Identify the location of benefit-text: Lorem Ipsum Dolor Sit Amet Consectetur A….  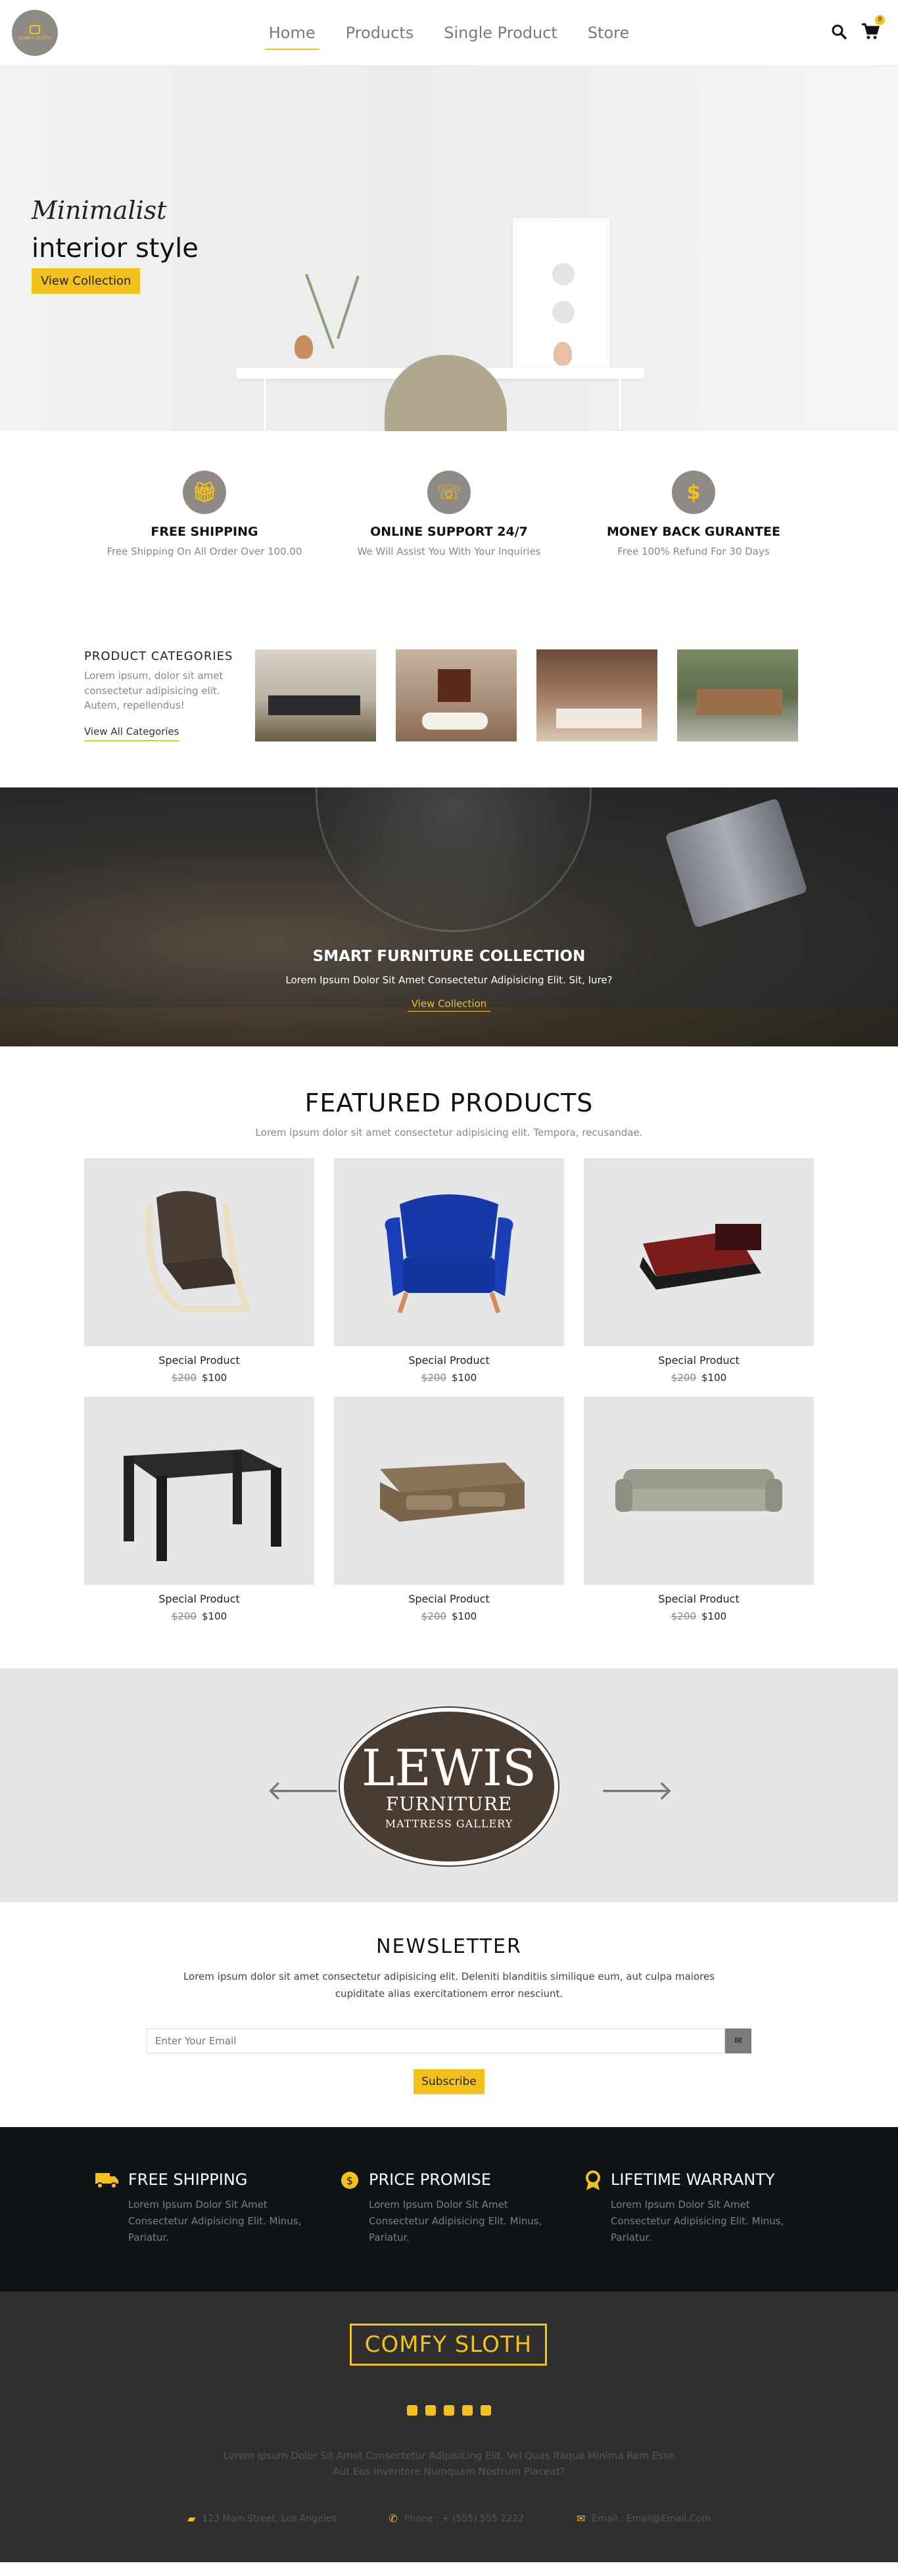
(697, 2221).